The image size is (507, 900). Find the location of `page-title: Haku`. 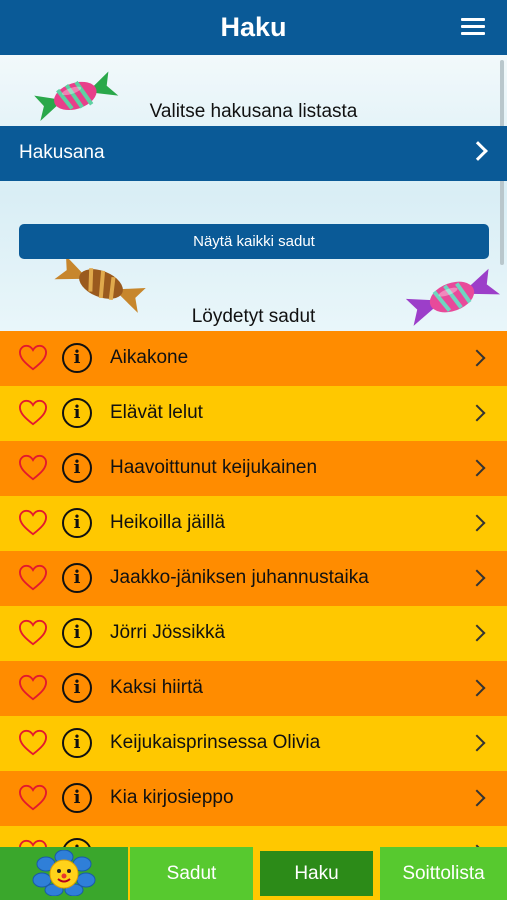

page-title: Haku is located at coordinates (253, 27).